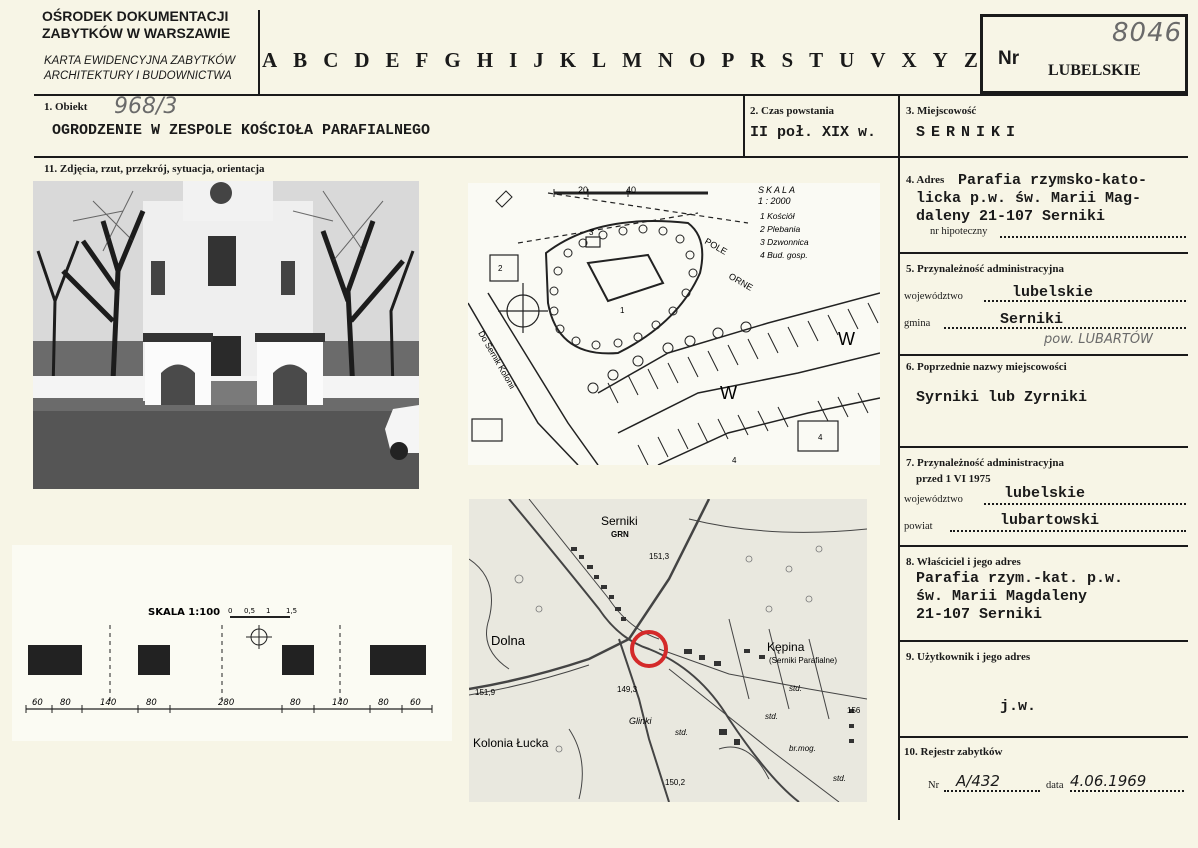  I want to click on plan-orne: ORNE, so click(741, 282).